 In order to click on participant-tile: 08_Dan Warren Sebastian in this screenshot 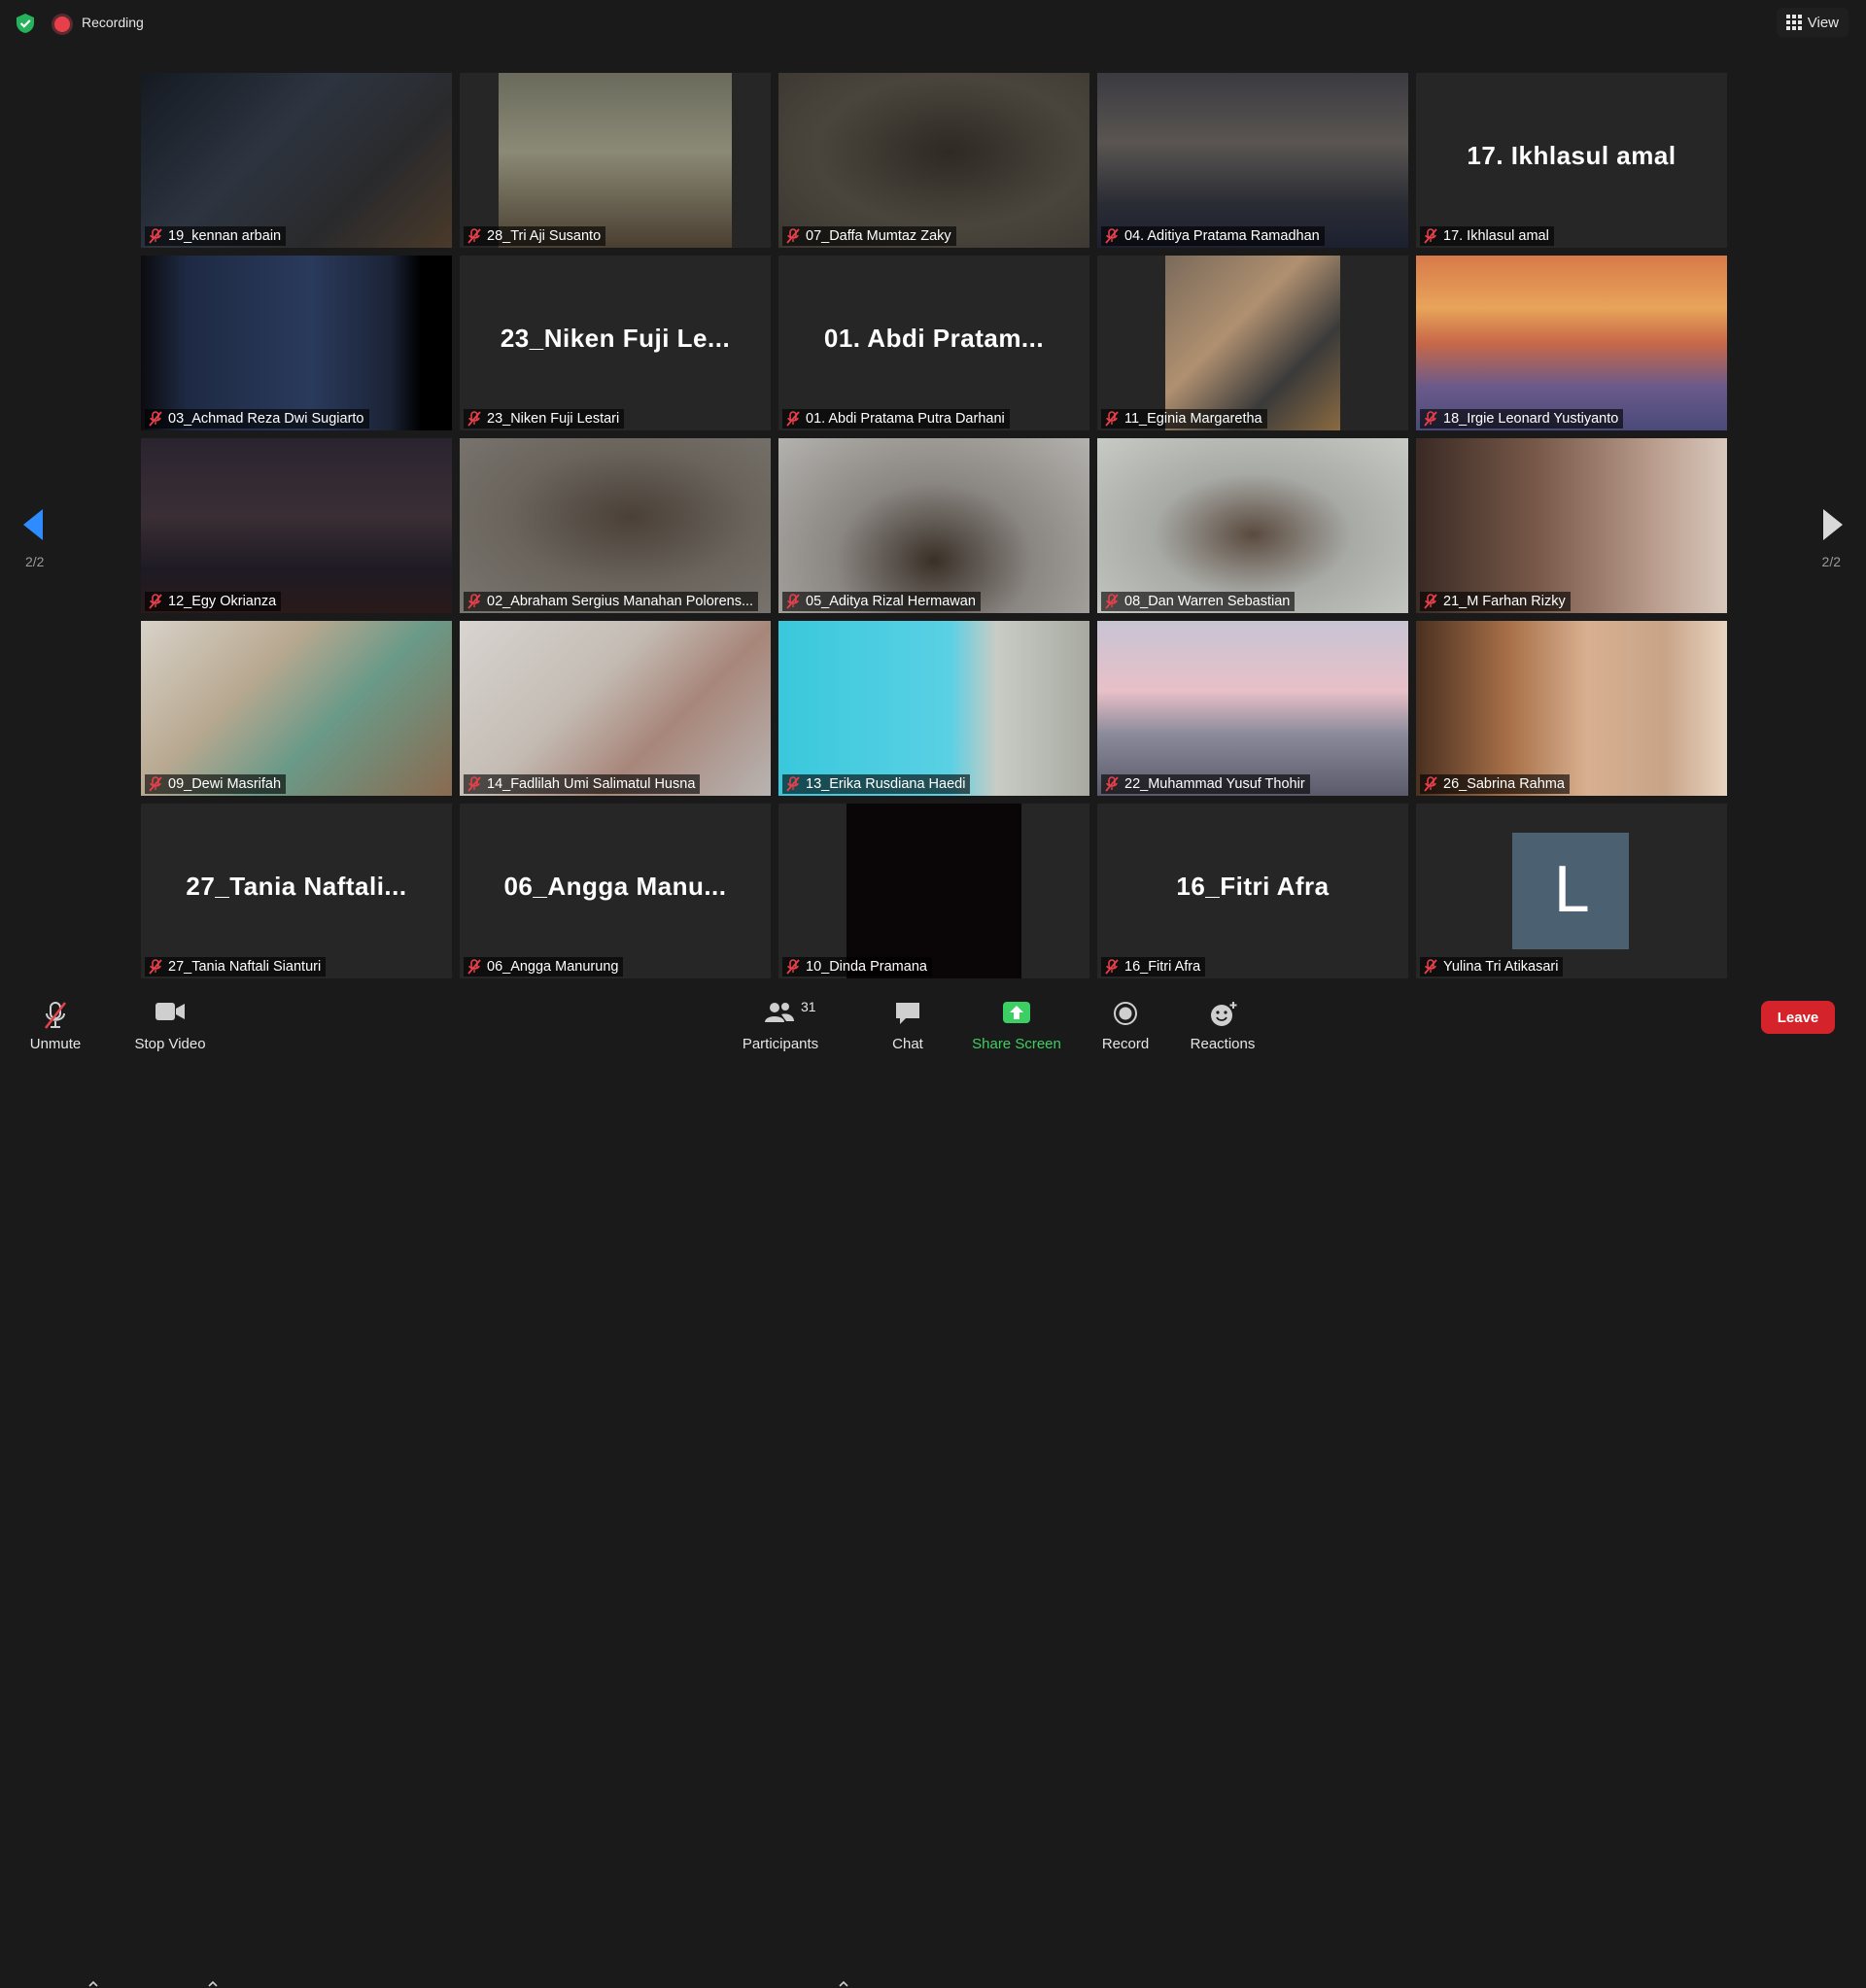, I will do `click(1252, 525)`.